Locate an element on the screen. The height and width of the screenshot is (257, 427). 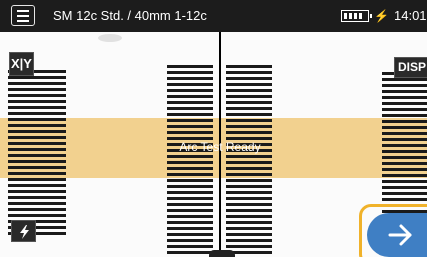
fiber-stack-right is located at coordinates (249, 160).